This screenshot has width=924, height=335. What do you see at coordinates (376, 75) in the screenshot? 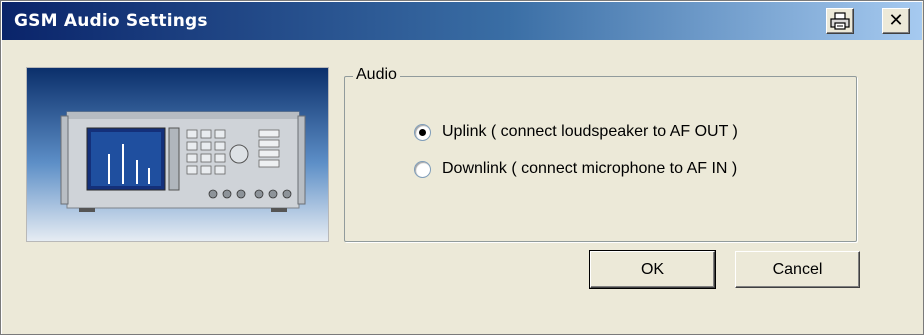
I see `audio-group-label: Audio` at bounding box center [376, 75].